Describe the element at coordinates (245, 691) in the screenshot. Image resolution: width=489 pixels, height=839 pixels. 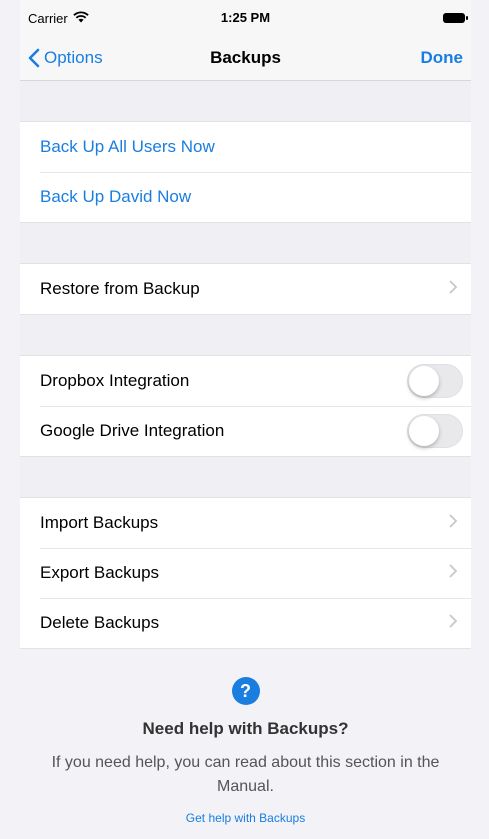
I see `question-mark-icon: ?` at that location.